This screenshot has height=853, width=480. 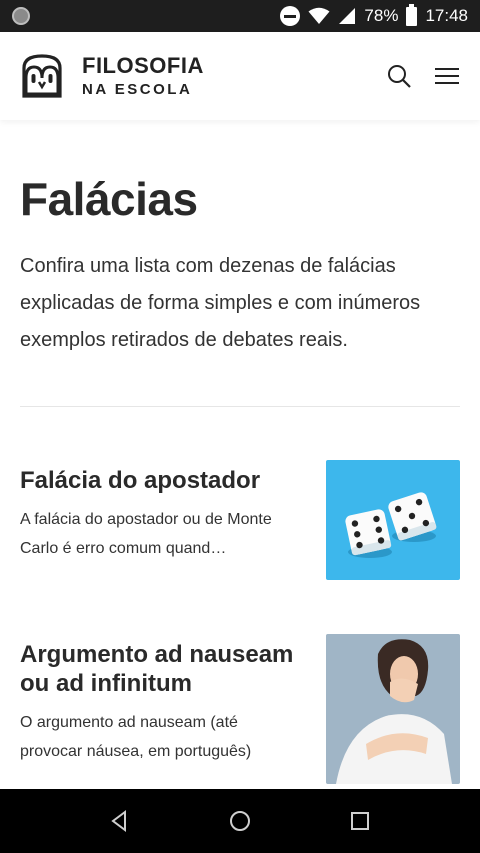 What do you see at coordinates (120, 821) in the screenshot?
I see `back-icon` at bounding box center [120, 821].